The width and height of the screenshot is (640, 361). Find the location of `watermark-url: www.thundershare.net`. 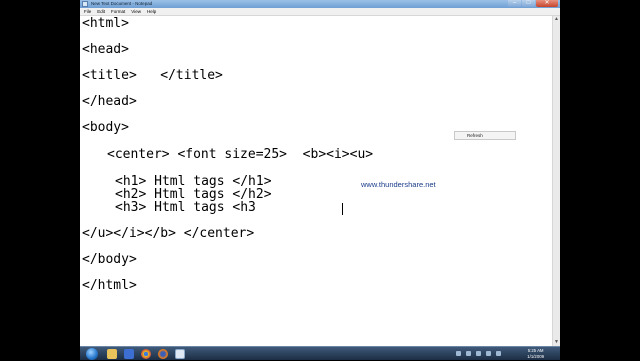

watermark-url: www.thundershare.net is located at coordinates (398, 184).